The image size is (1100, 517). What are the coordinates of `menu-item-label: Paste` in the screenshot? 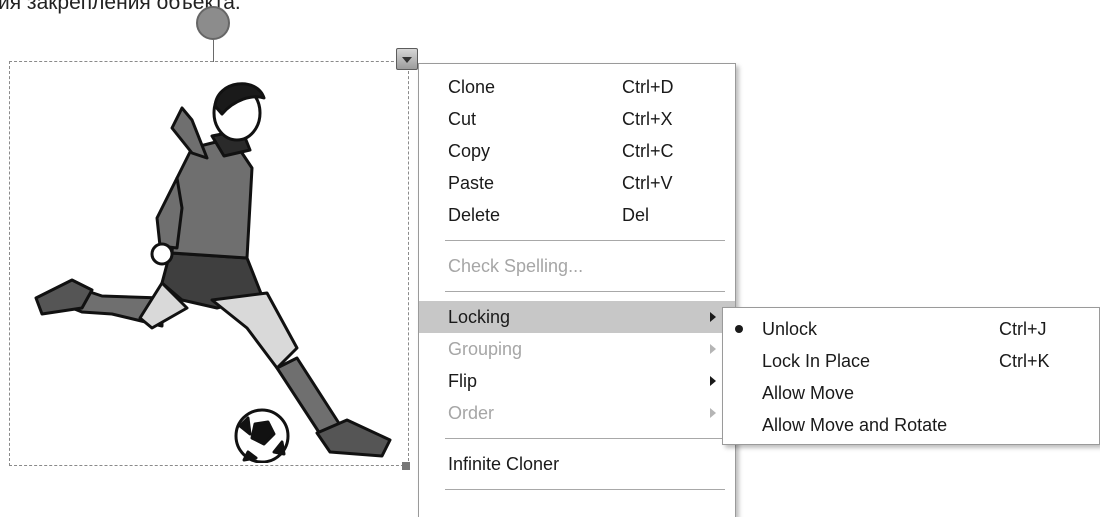 It's located at (471, 183).